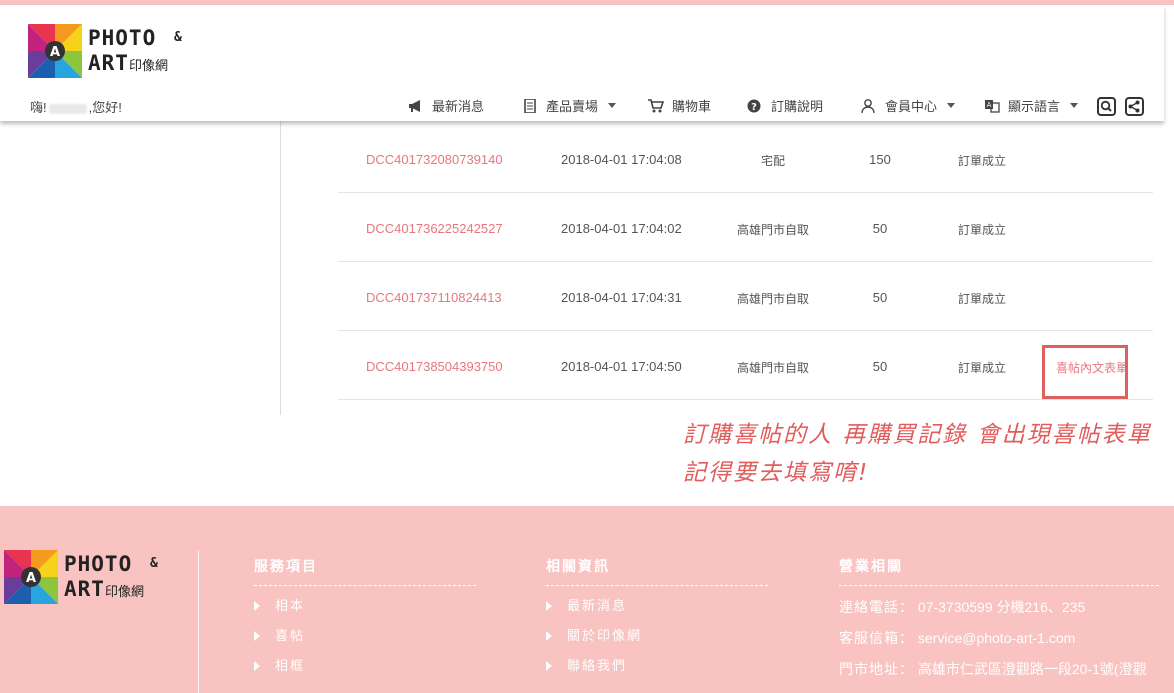 Image resolution: width=1174 pixels, height=693 pixels. I want to click on footer-link-news: 最新消息, so click(657, 610).